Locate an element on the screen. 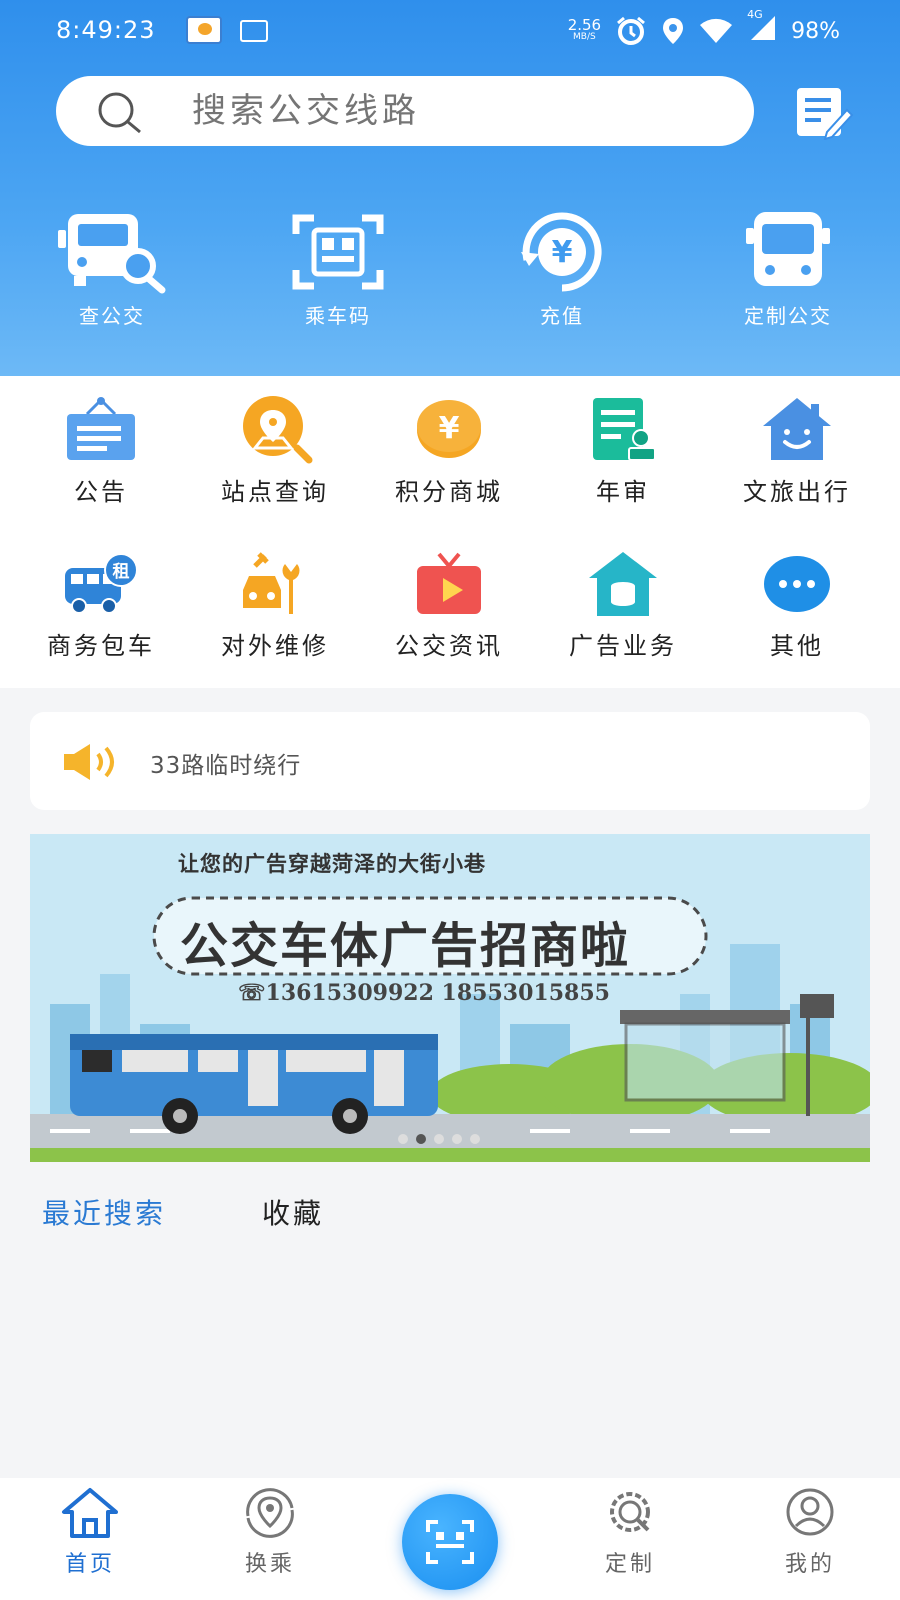 Image resolution: width=900 pixels, height=1600 pixels. tab-recent-search: 最近搜索 is located at coordinates (104, 1212).